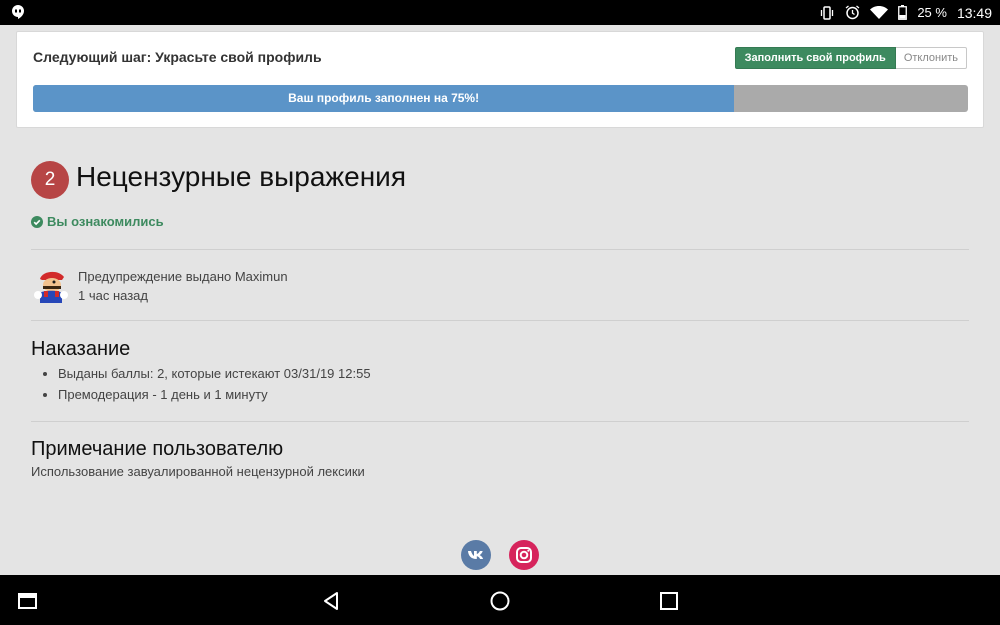  I want to click on wifi-icon, so click(879, 12).